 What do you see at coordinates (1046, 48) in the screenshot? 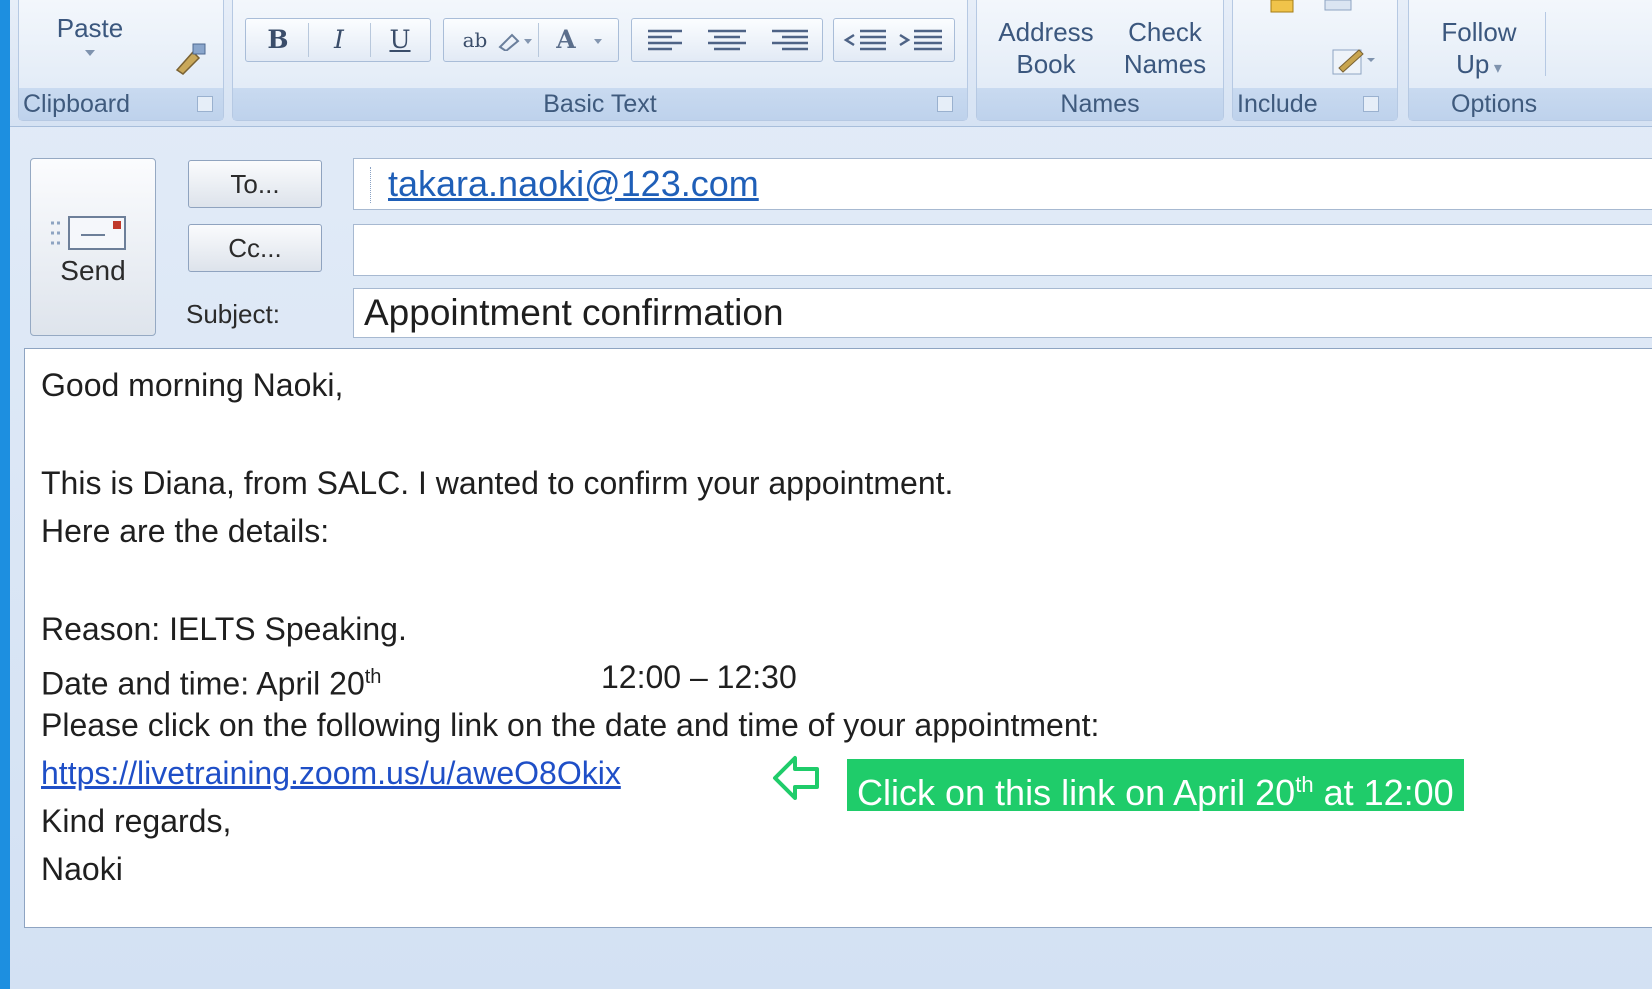
I see `address-book-button: Address Book` at bounding box center [1046, 48].